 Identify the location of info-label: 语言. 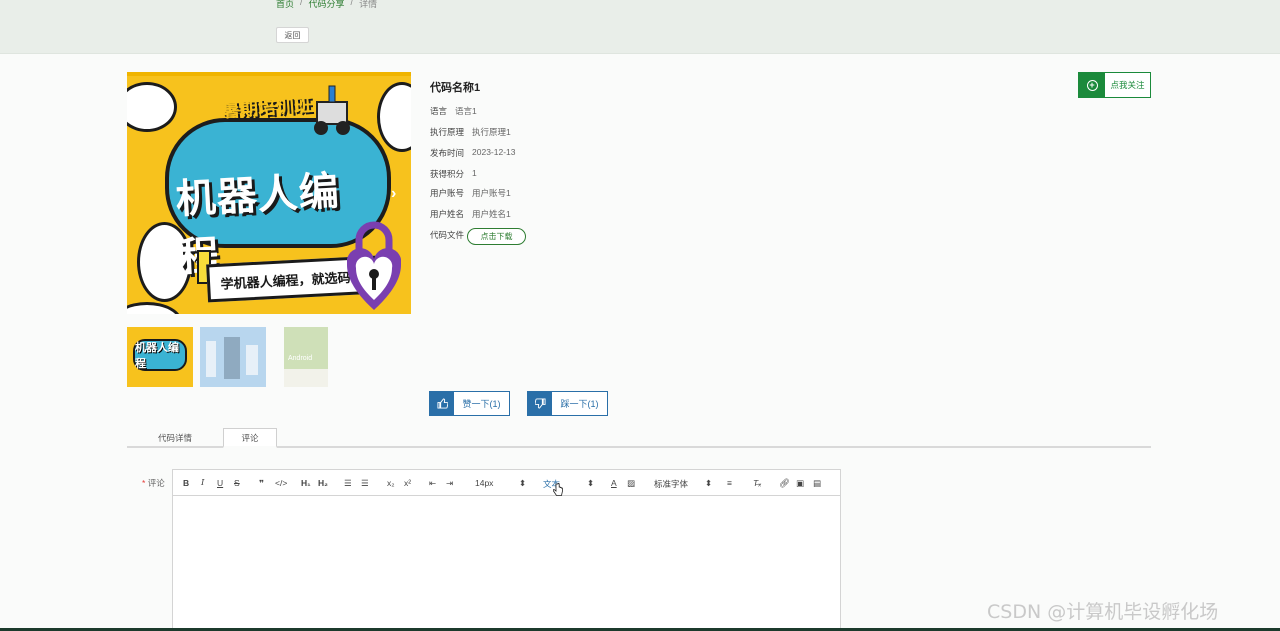
(439, 111).